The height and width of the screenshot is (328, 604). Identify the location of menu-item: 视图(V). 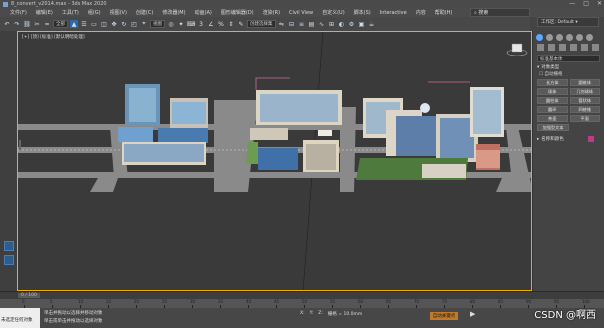
(118, 12).